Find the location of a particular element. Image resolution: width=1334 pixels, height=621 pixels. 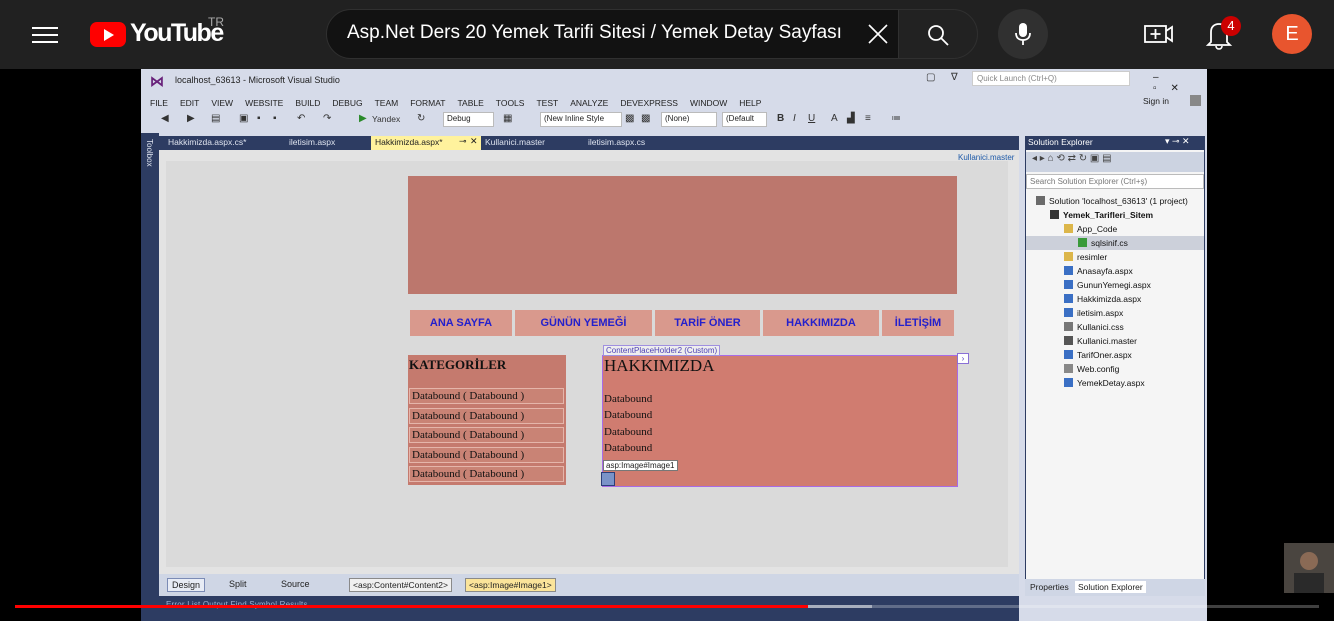

menu-file: FILE is located at coordinates (159, 103).